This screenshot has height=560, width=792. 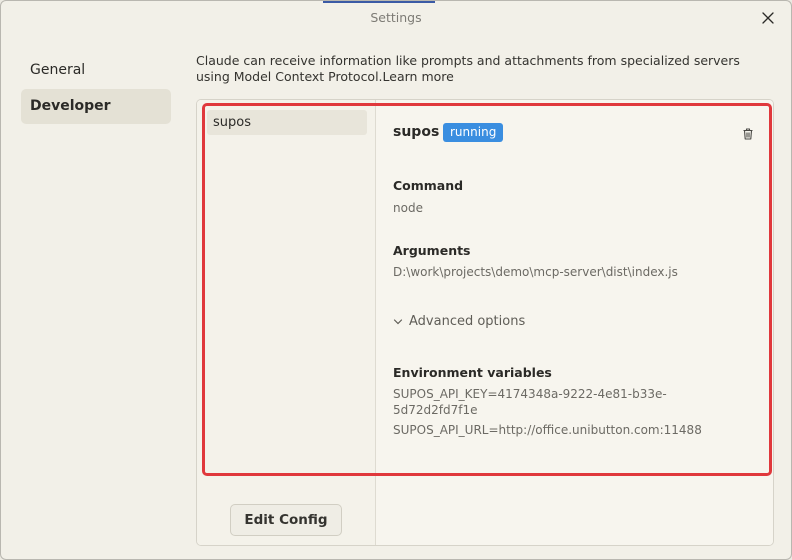 I want to click on arguments-label: Arguments, so click(x=432, y=250).